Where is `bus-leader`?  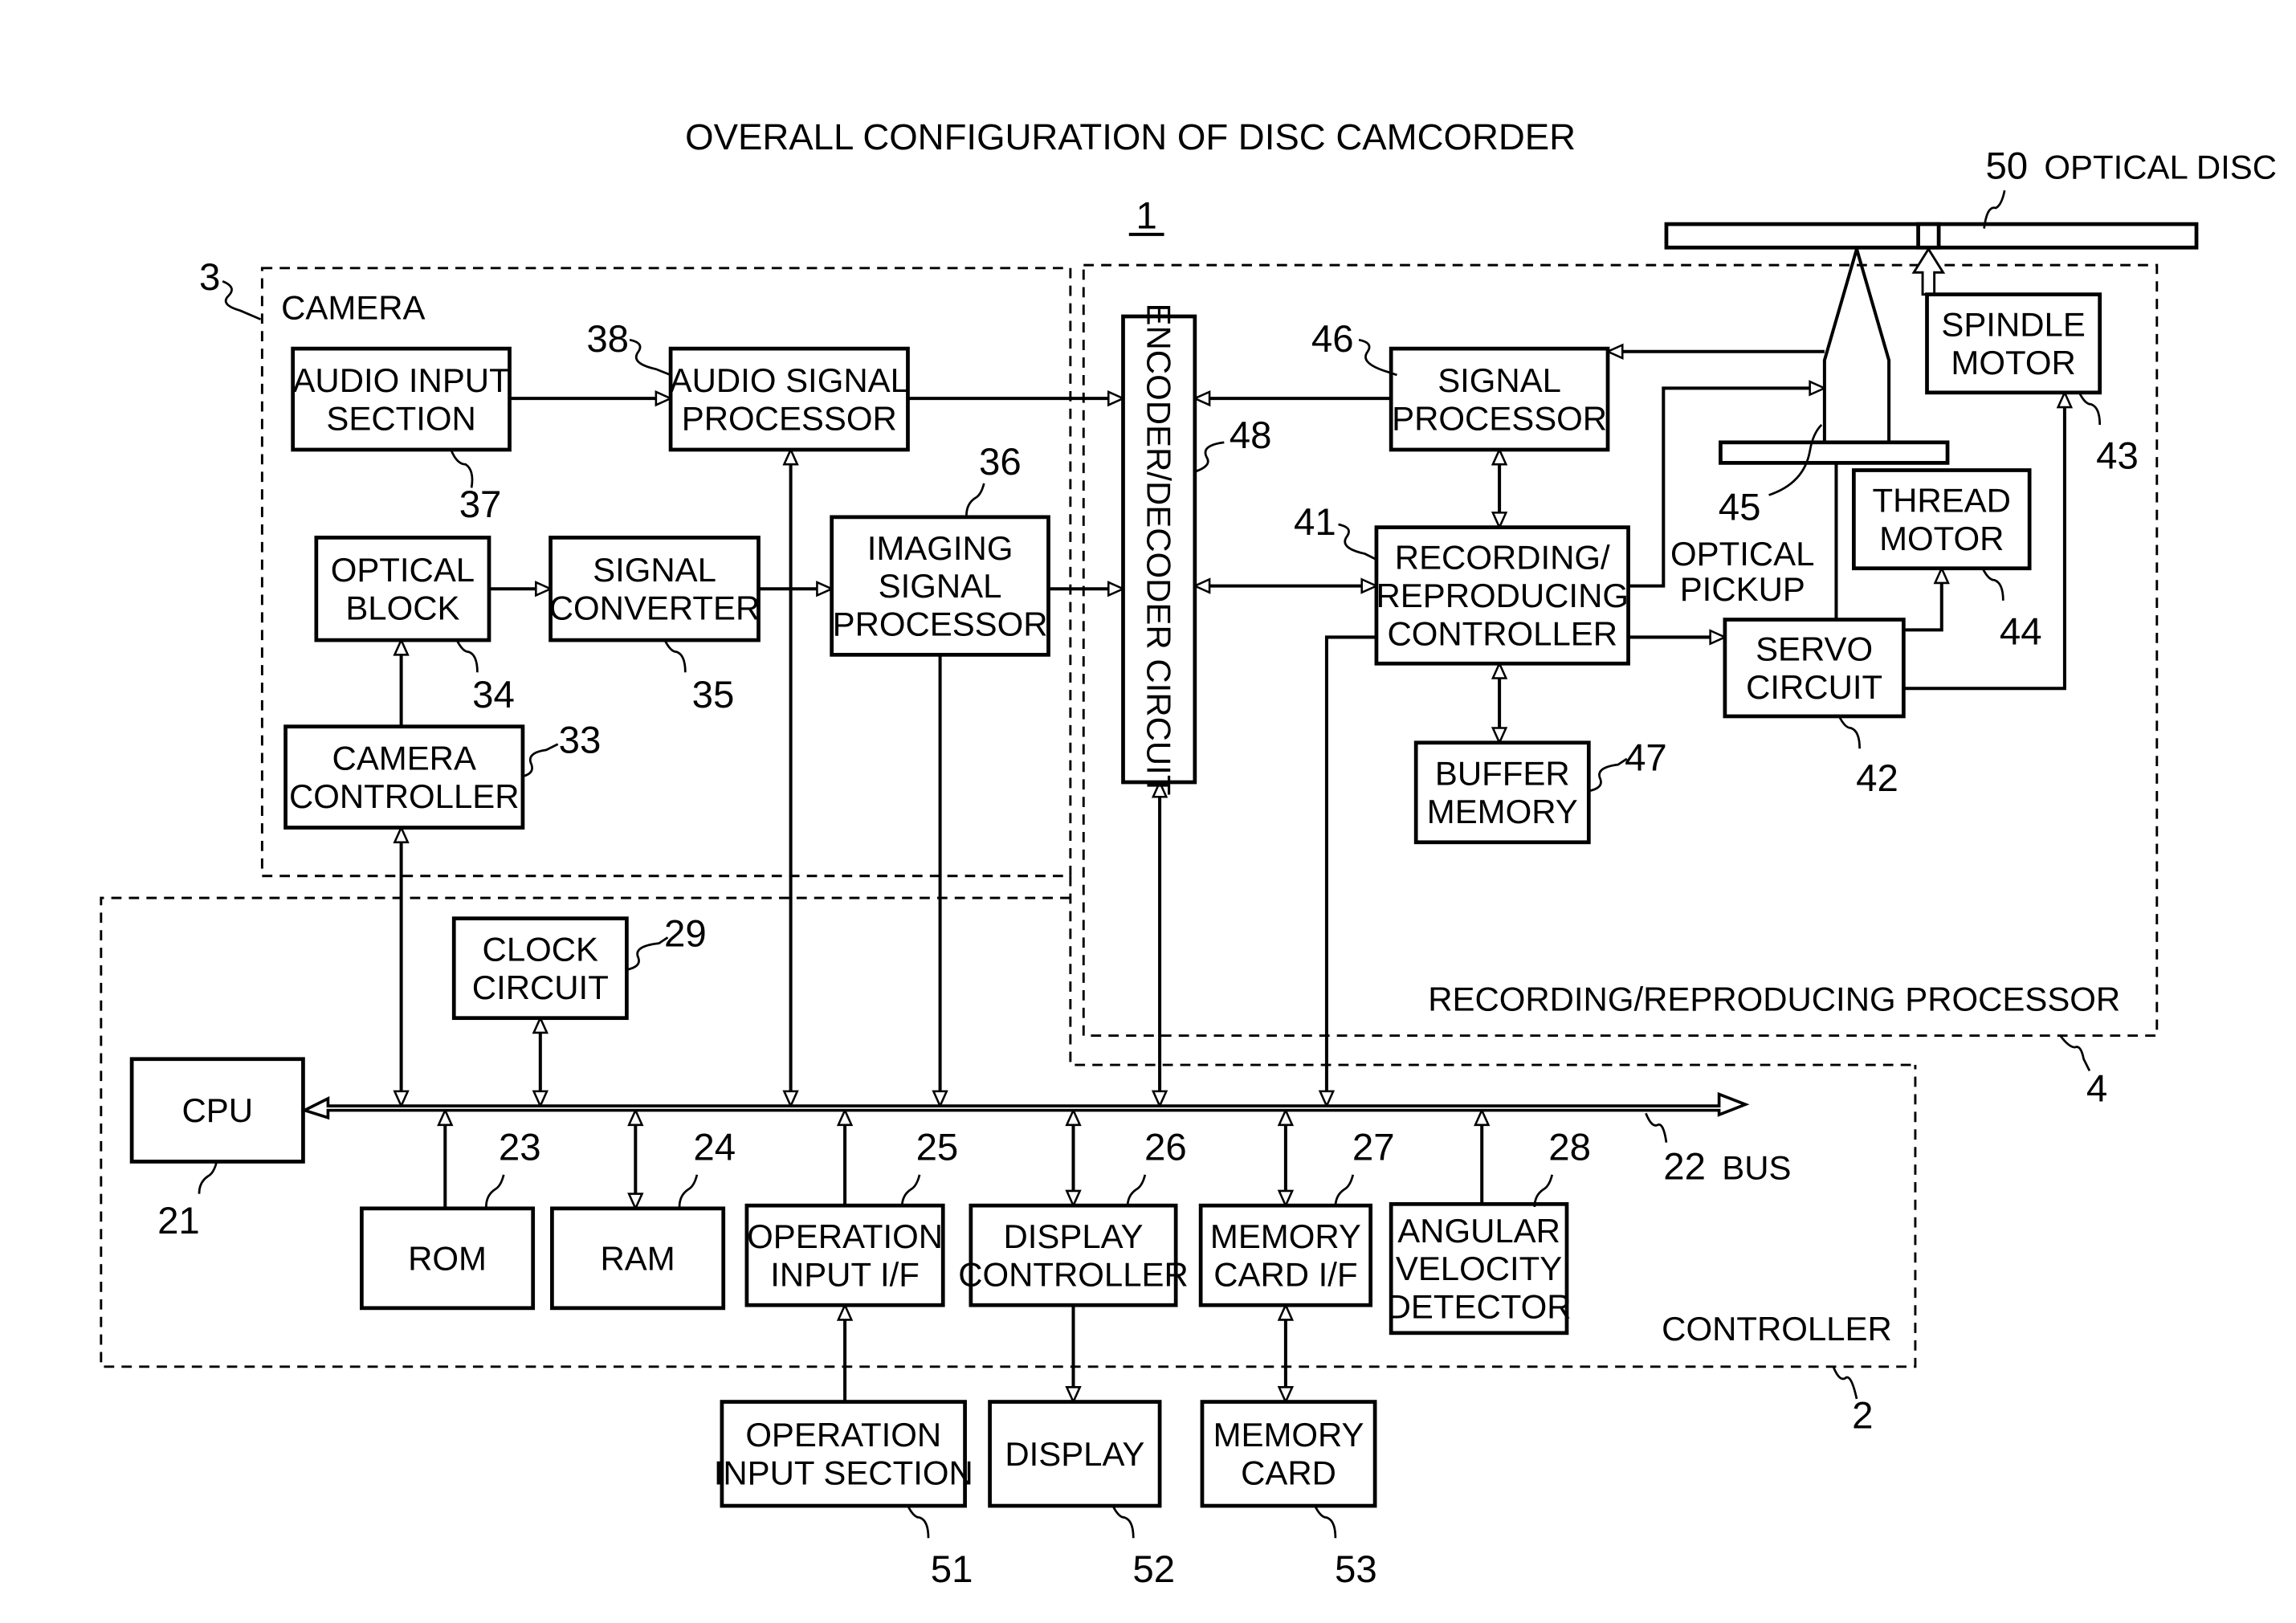
bus-leader is located at coordinates (1657, 1127).